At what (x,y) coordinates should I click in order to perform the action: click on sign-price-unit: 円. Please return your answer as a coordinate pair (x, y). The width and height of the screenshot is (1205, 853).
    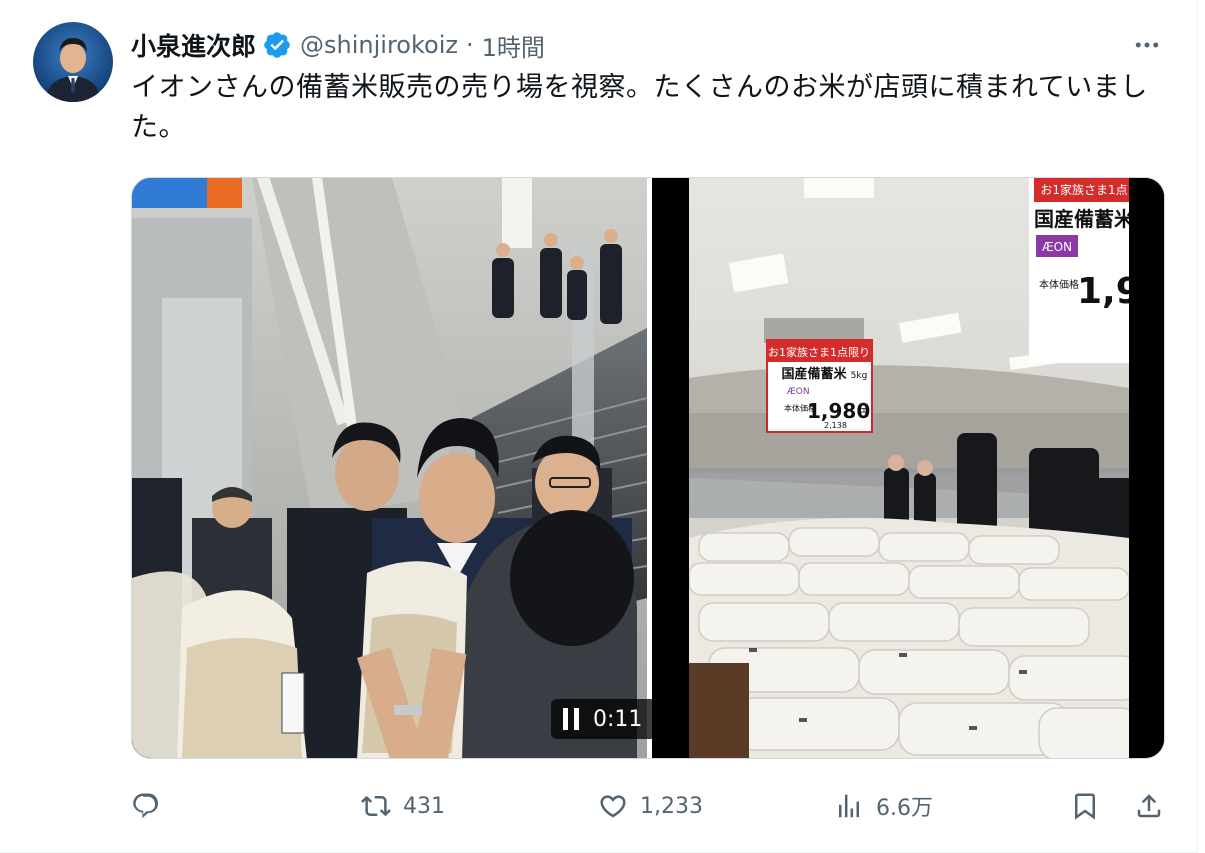
    Looking at the image, I should click on (864, 413).